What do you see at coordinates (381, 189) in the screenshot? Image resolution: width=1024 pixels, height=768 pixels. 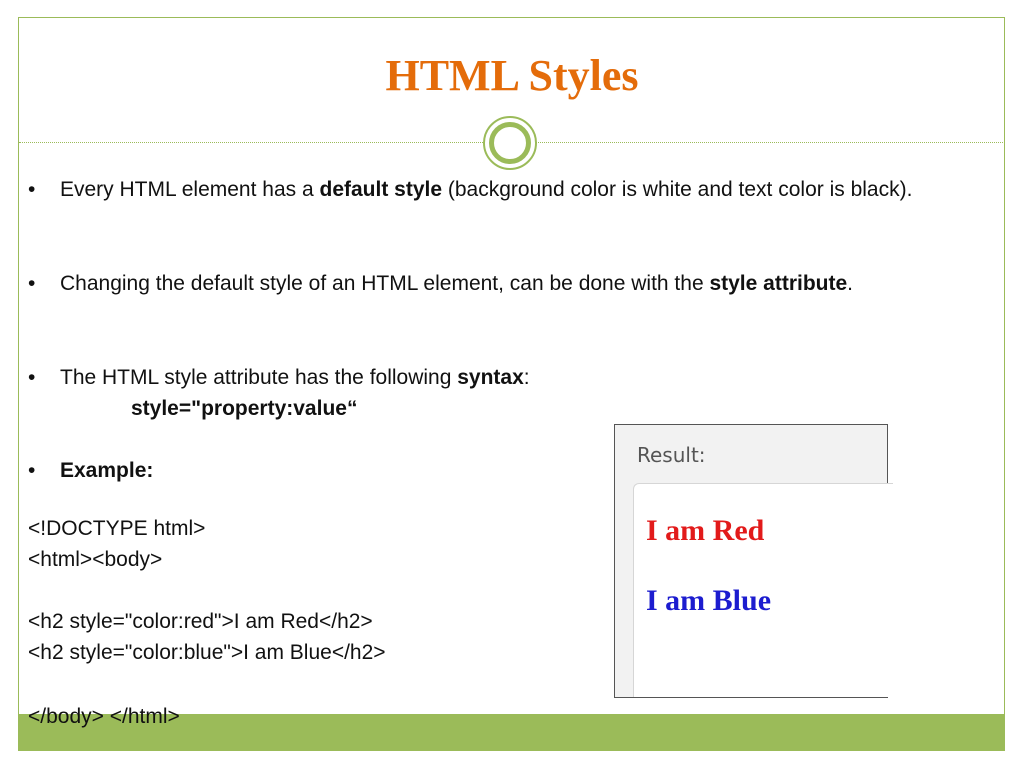 I see `bullet-text-bold: default style` at bounding box center [381, 189].